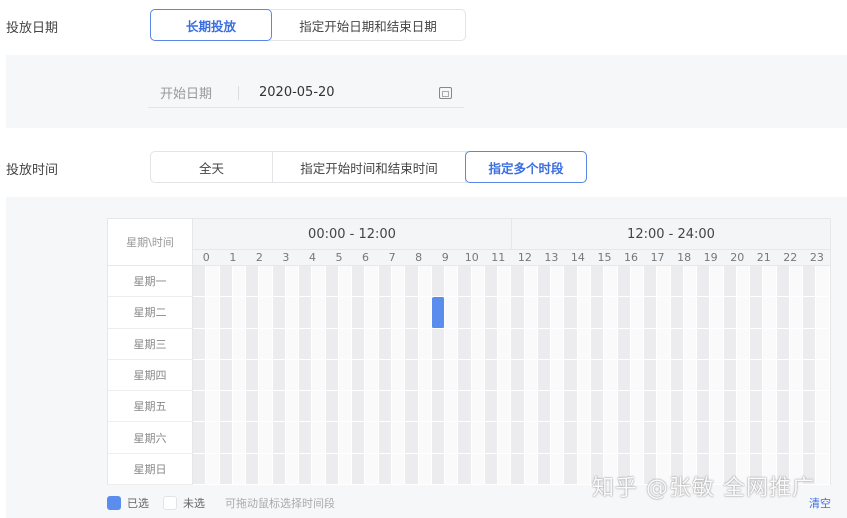 This screenshot has height=518, width=847. What do you see at coordinates (445, 92) in the screenshot?
I see `calendar-icon` at bounding box center [445, 92].